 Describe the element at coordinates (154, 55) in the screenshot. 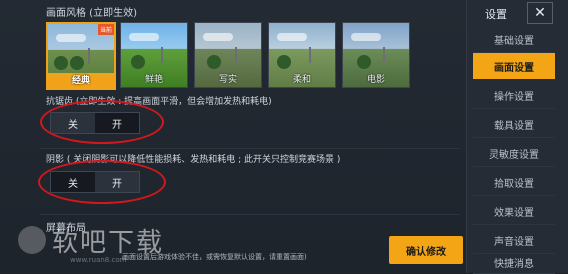

I see `quality-option-vivid: 鲜艳` at that location.